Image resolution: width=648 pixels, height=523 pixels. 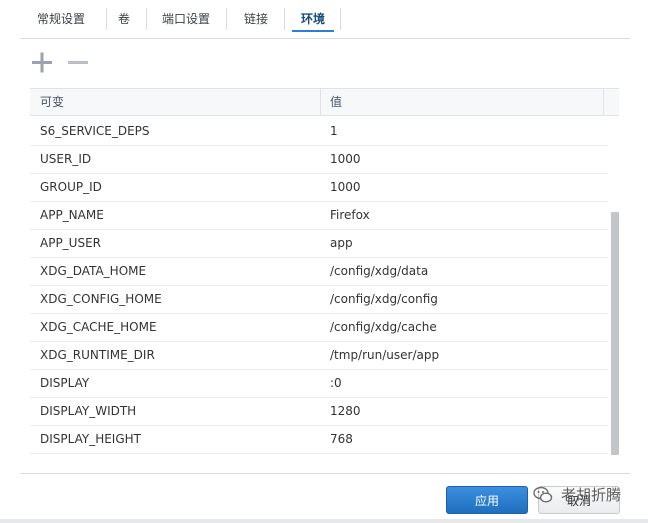 What do you see at coordinates (124, 23) in the screenshot?
I see `tab-volume: 卷` at bounding box center [124, 23].